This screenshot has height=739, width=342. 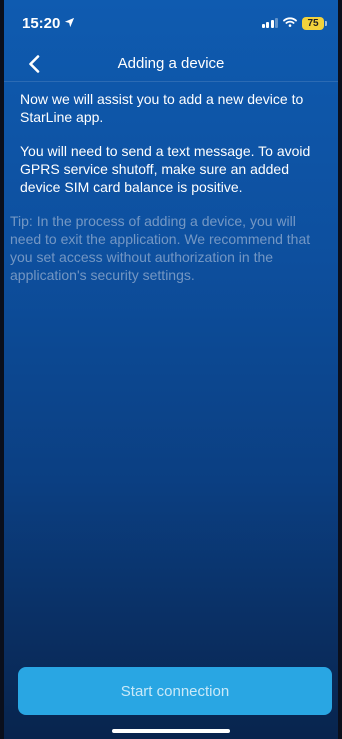 I want to click on navigation-bar: Adding a device, so click(x=171, y=64).